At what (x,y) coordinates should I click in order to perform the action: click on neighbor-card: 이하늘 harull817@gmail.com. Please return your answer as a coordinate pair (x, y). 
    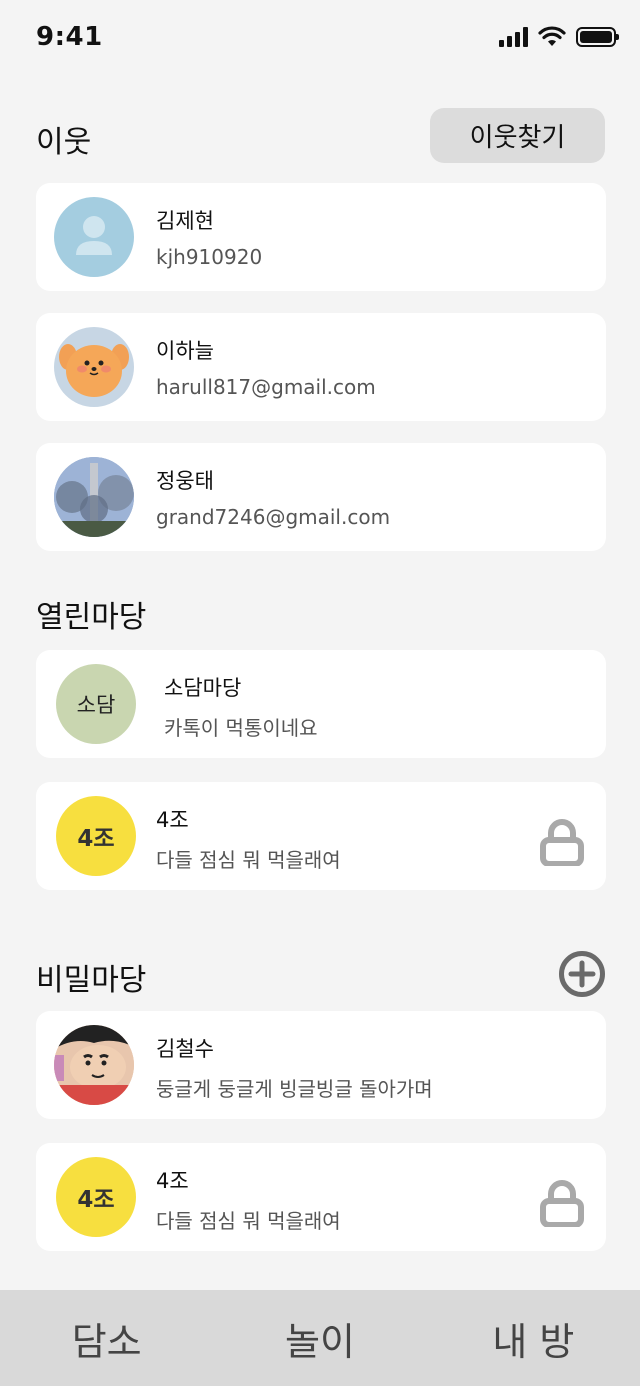
    Looking at the image, I should click on (321, 367).